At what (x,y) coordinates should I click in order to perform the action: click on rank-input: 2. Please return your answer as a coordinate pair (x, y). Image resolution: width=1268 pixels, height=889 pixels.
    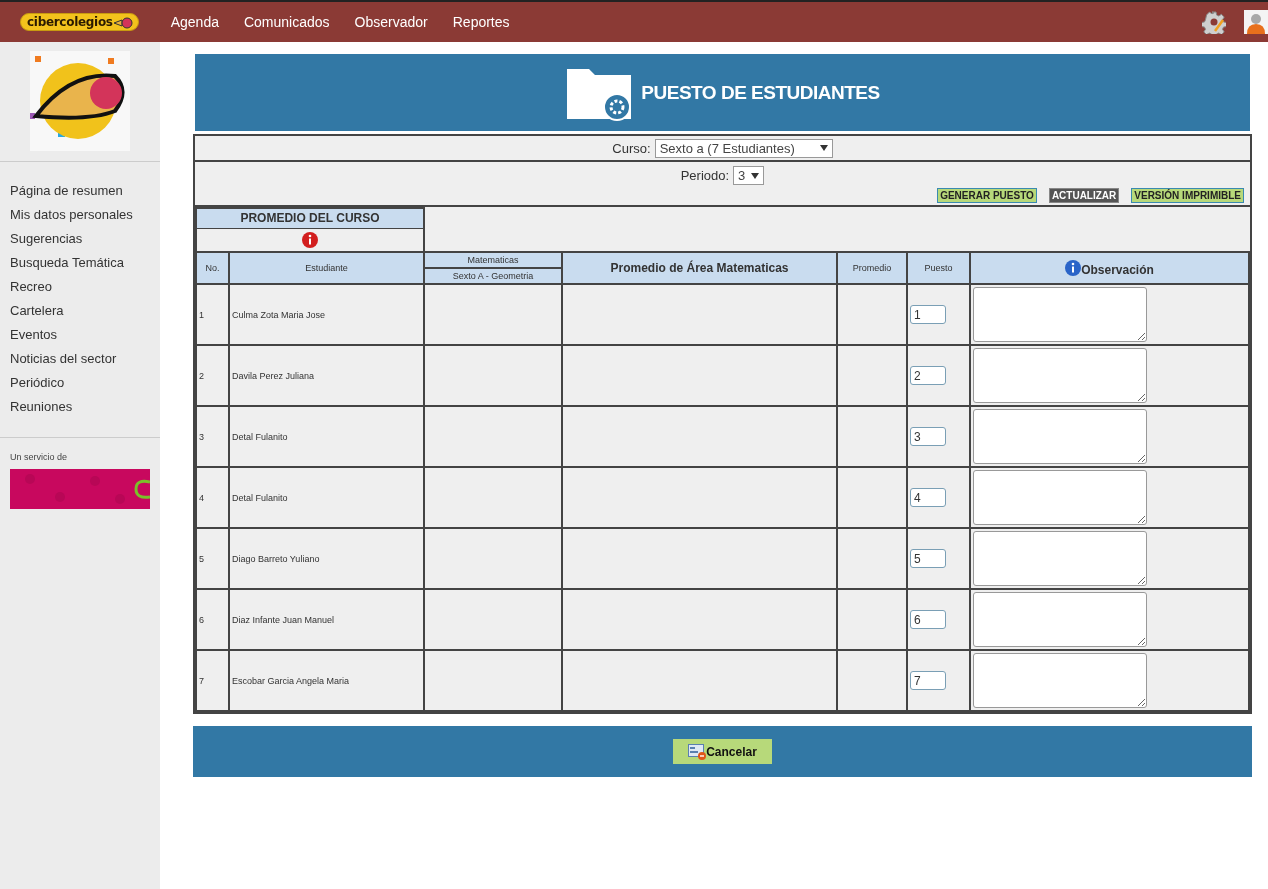
    Looking at the image, I should click on (928, 376).